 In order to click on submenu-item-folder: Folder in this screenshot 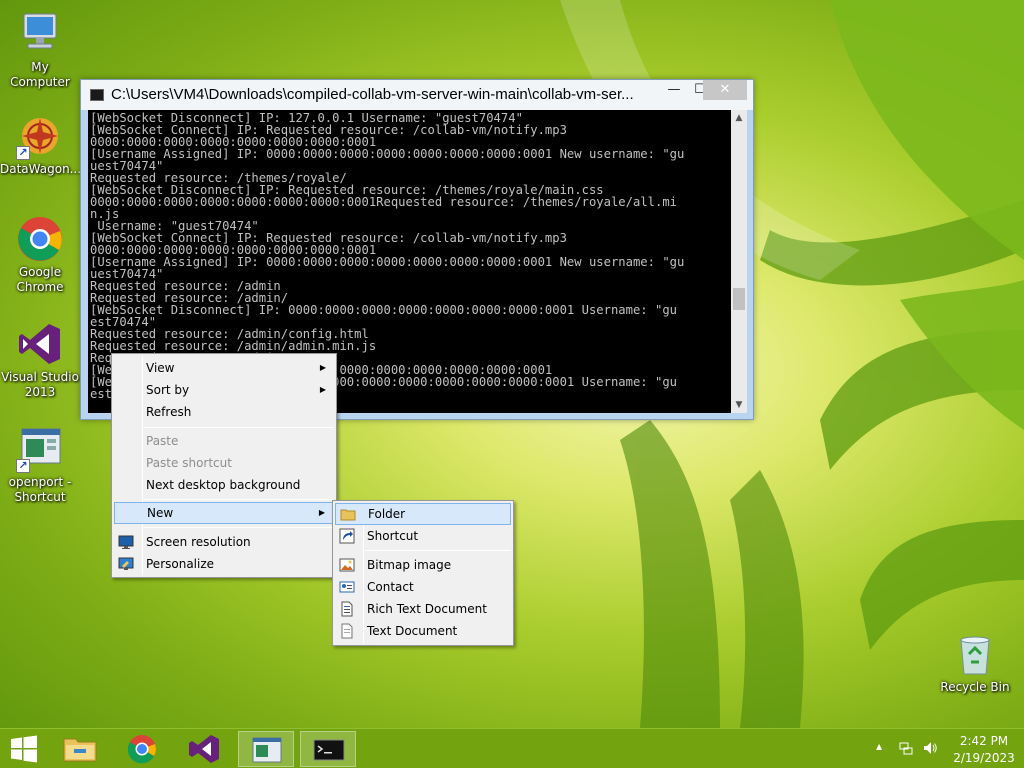, I will do `click(423, 514)`.